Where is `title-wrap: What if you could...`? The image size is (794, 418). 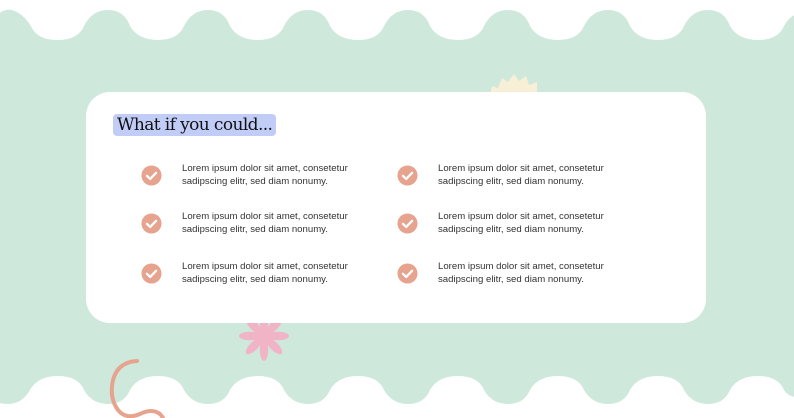
title-wrap: What if you could... is located at coordinates (195, 125).